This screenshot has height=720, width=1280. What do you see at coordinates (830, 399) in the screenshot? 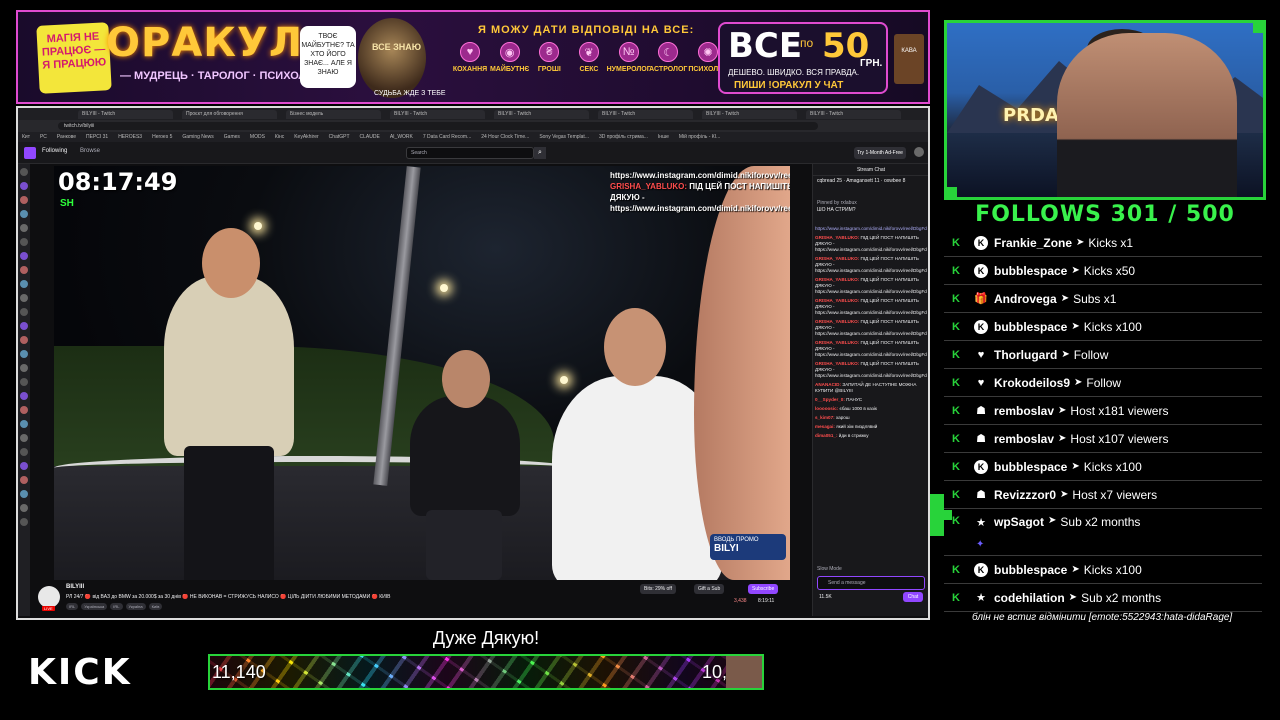
I see `chat-username: 0__Spyder_0:` at bounding box center [830, 399].